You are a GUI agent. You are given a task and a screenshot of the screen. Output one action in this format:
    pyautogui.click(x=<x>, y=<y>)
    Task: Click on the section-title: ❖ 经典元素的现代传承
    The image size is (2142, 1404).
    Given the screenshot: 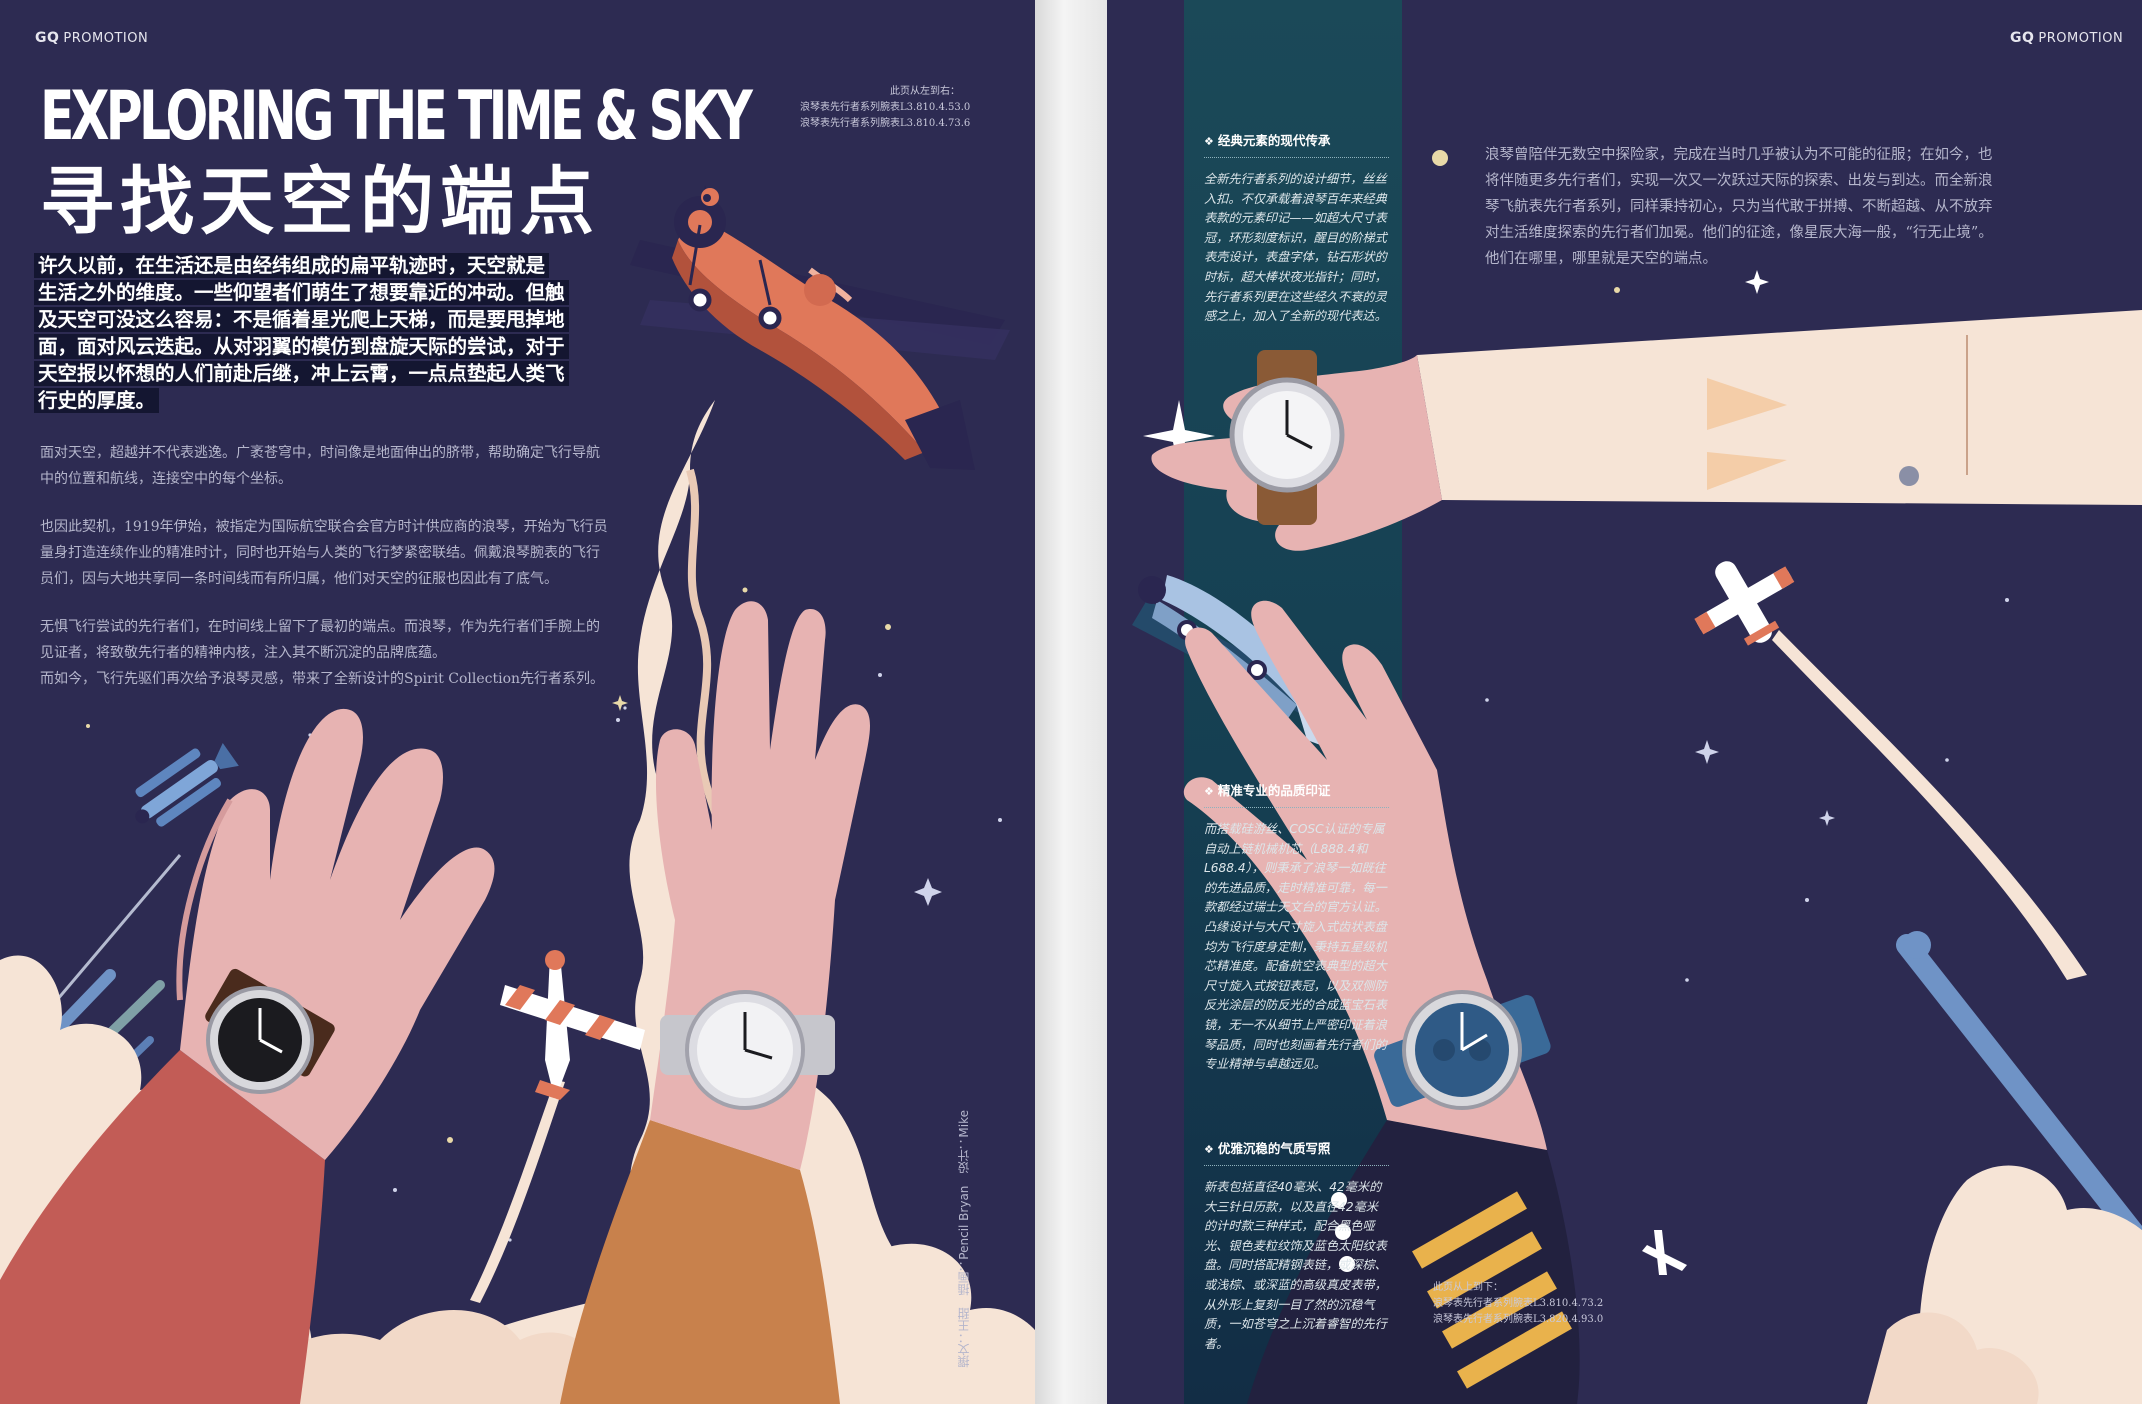 What is the action you would take?
    pyautogui.click(x=1296, y=144)
    